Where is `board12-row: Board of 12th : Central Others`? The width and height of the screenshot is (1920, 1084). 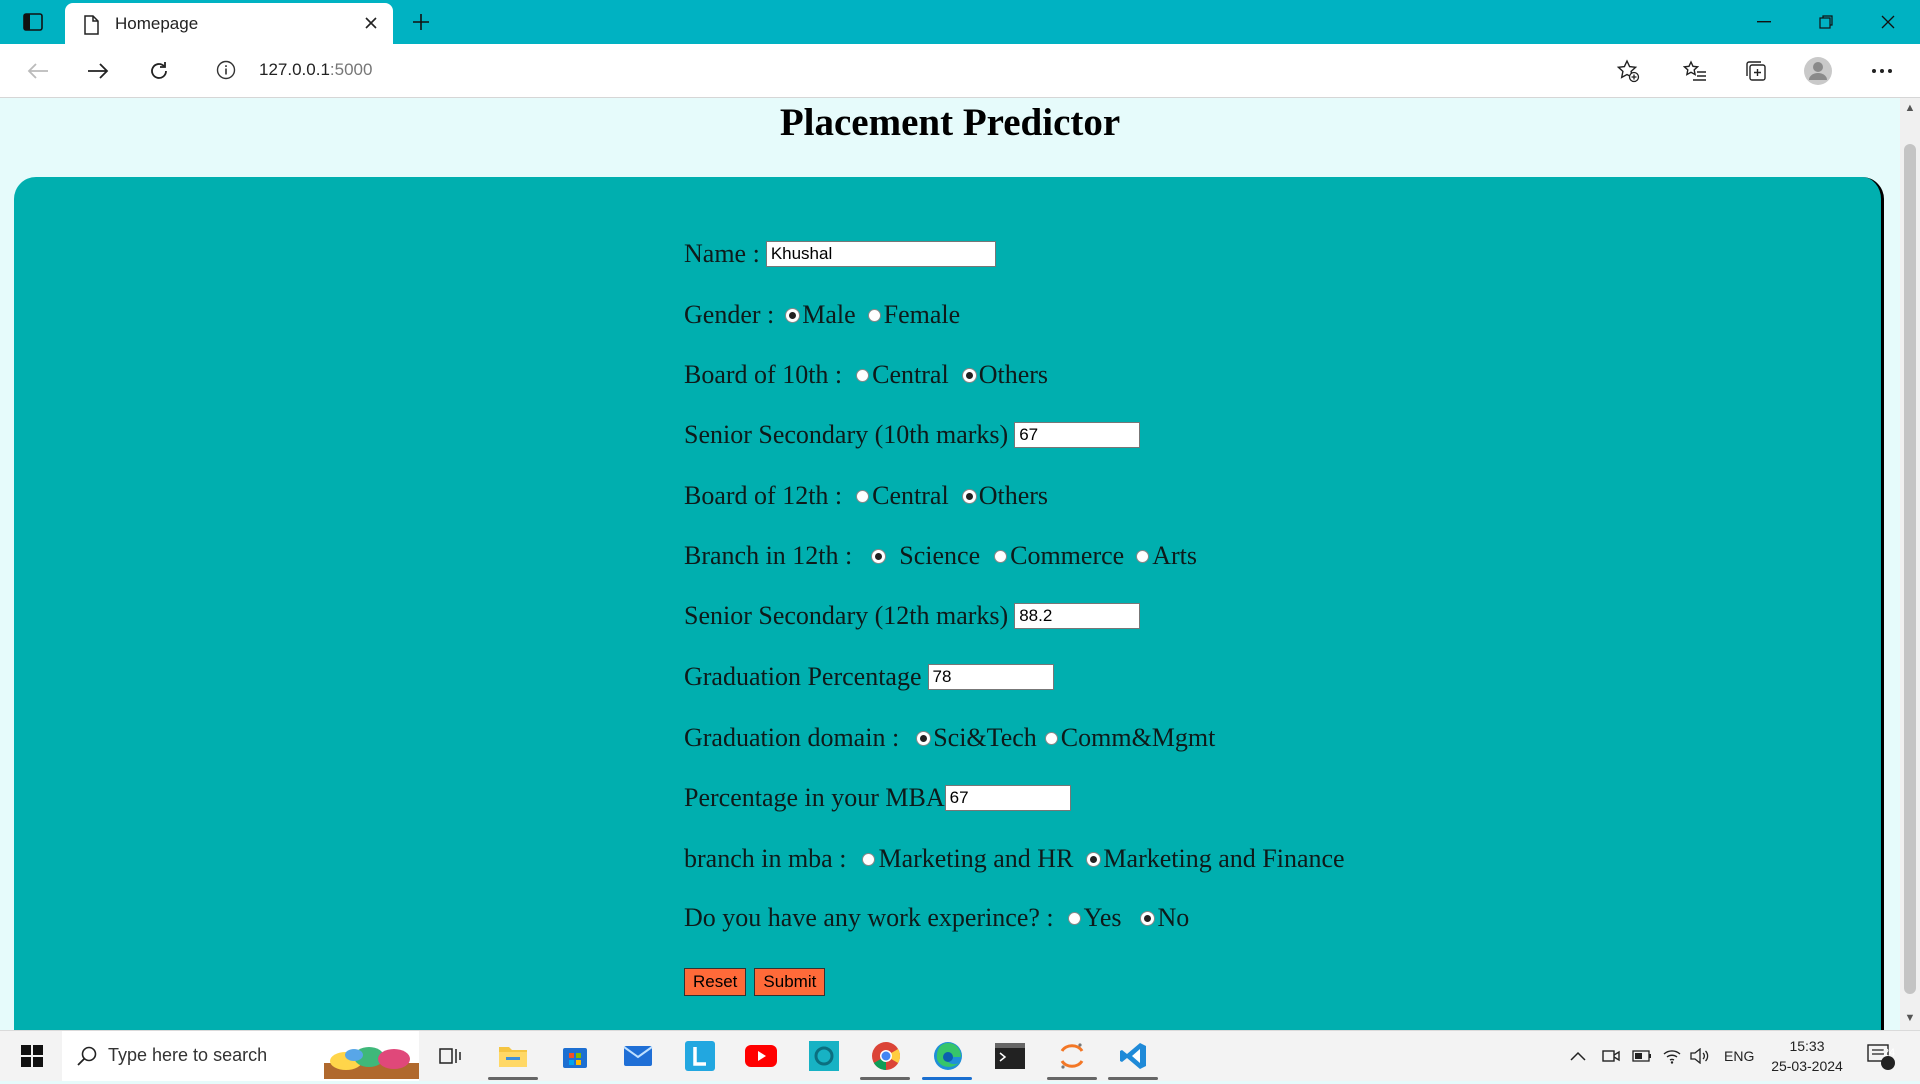 board12-row: Board of 12th : Central Others is located at coordinates (866, 496).